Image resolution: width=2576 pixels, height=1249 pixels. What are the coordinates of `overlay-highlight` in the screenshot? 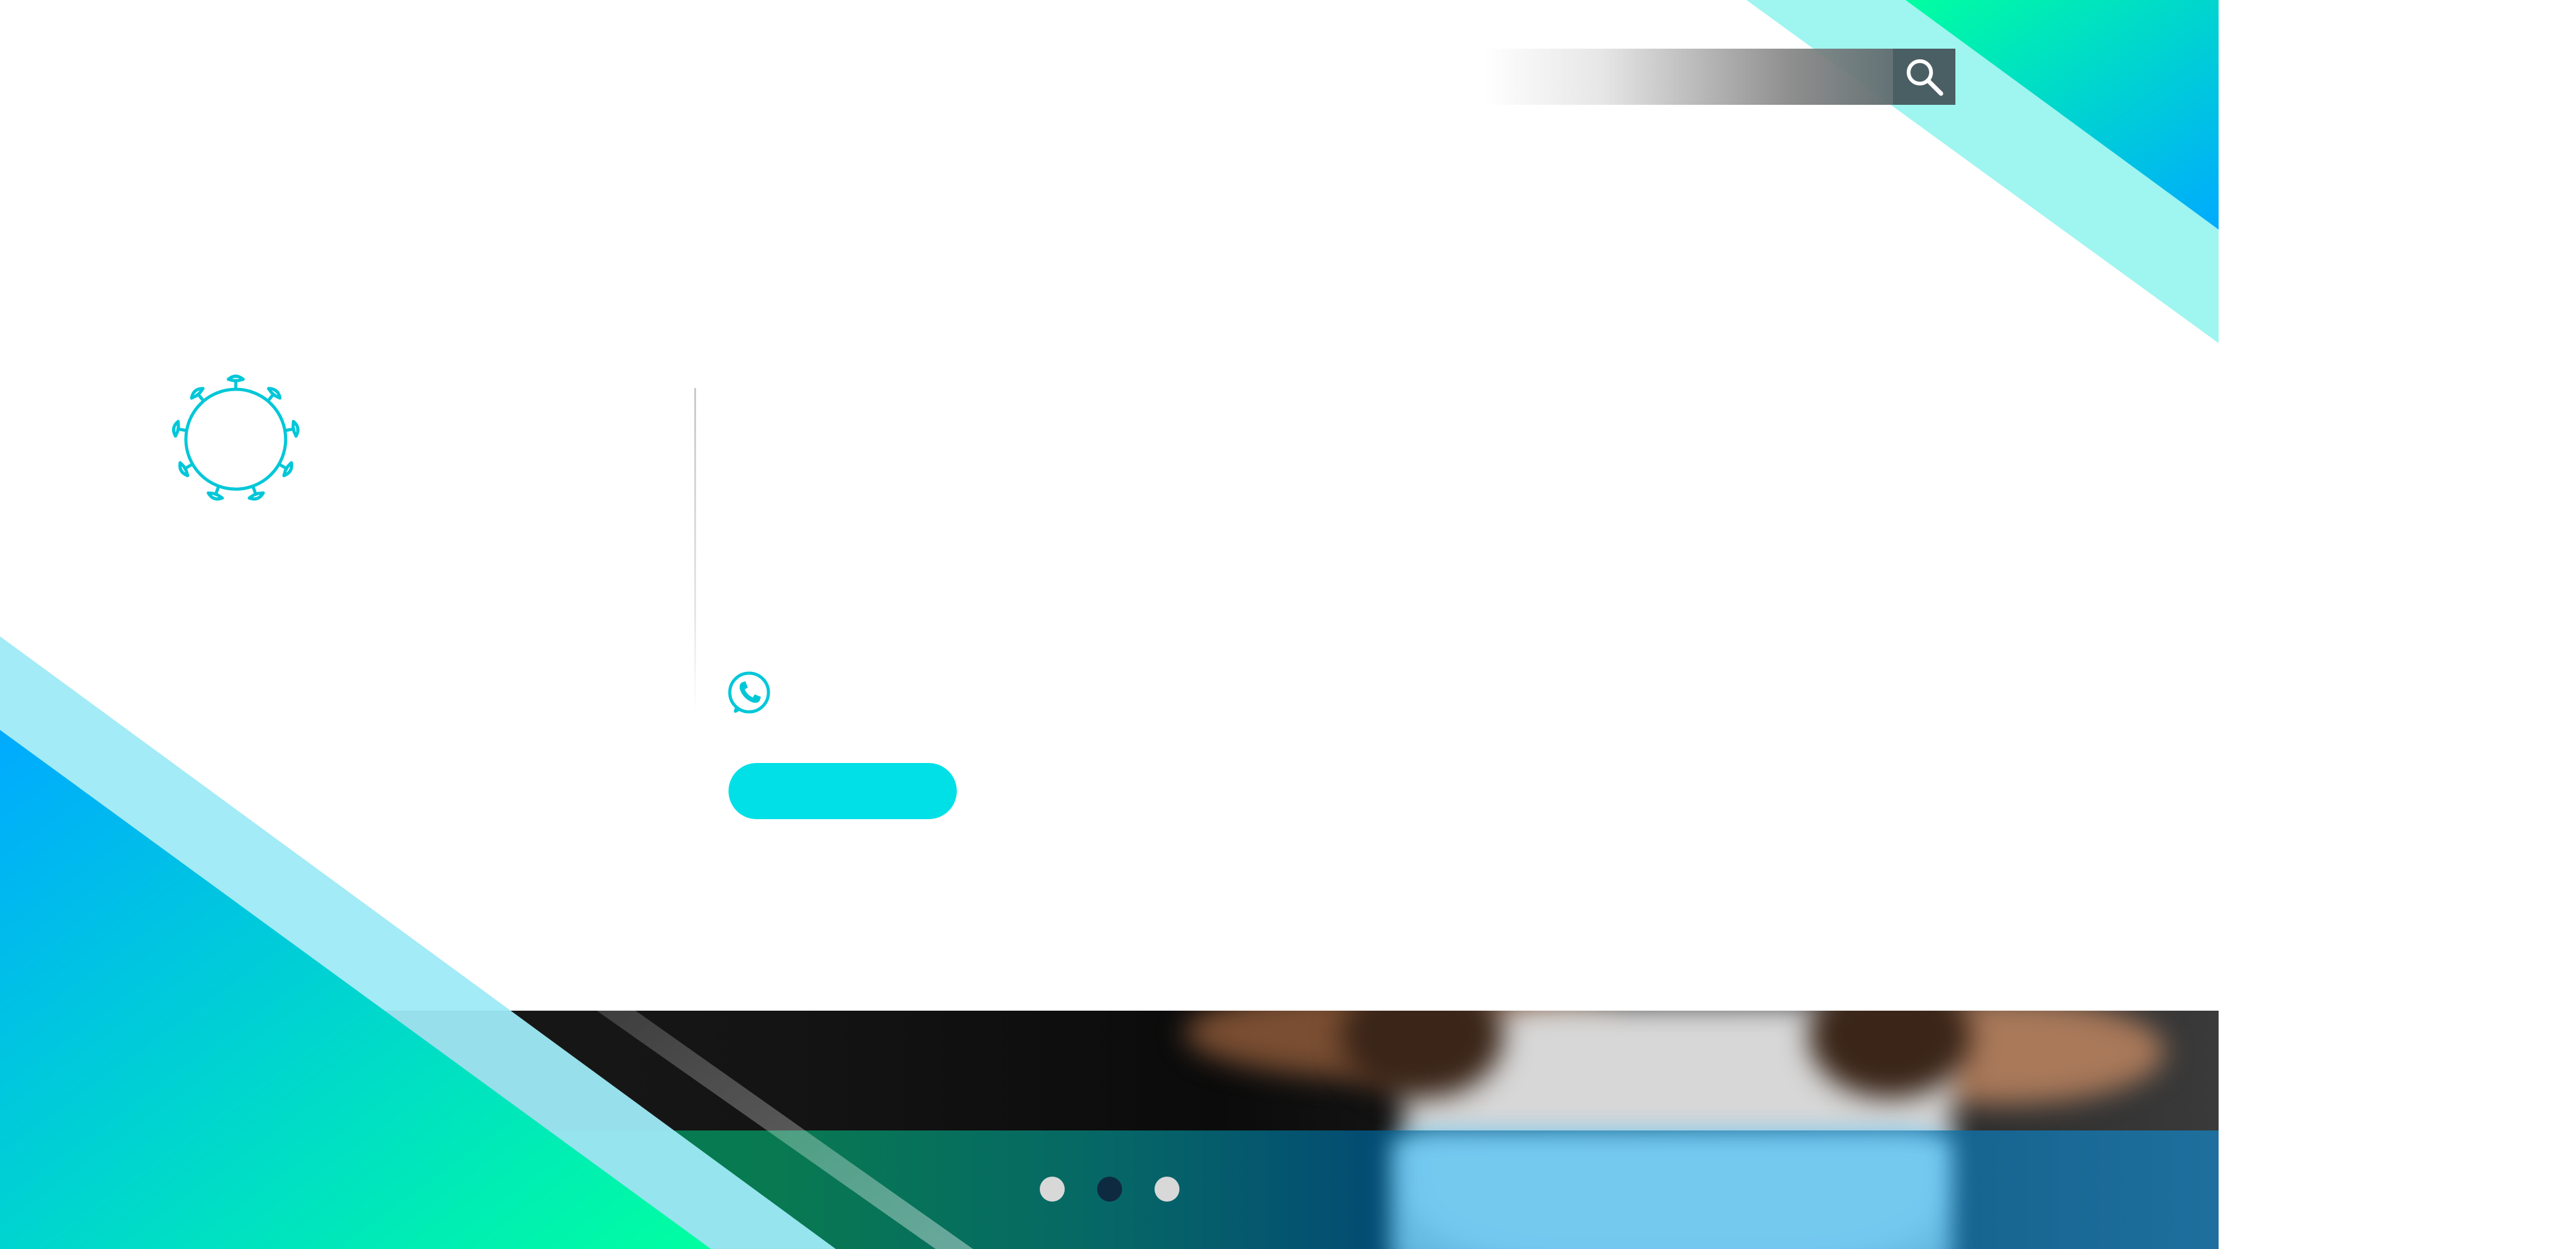 It's located at (1671, 1189).